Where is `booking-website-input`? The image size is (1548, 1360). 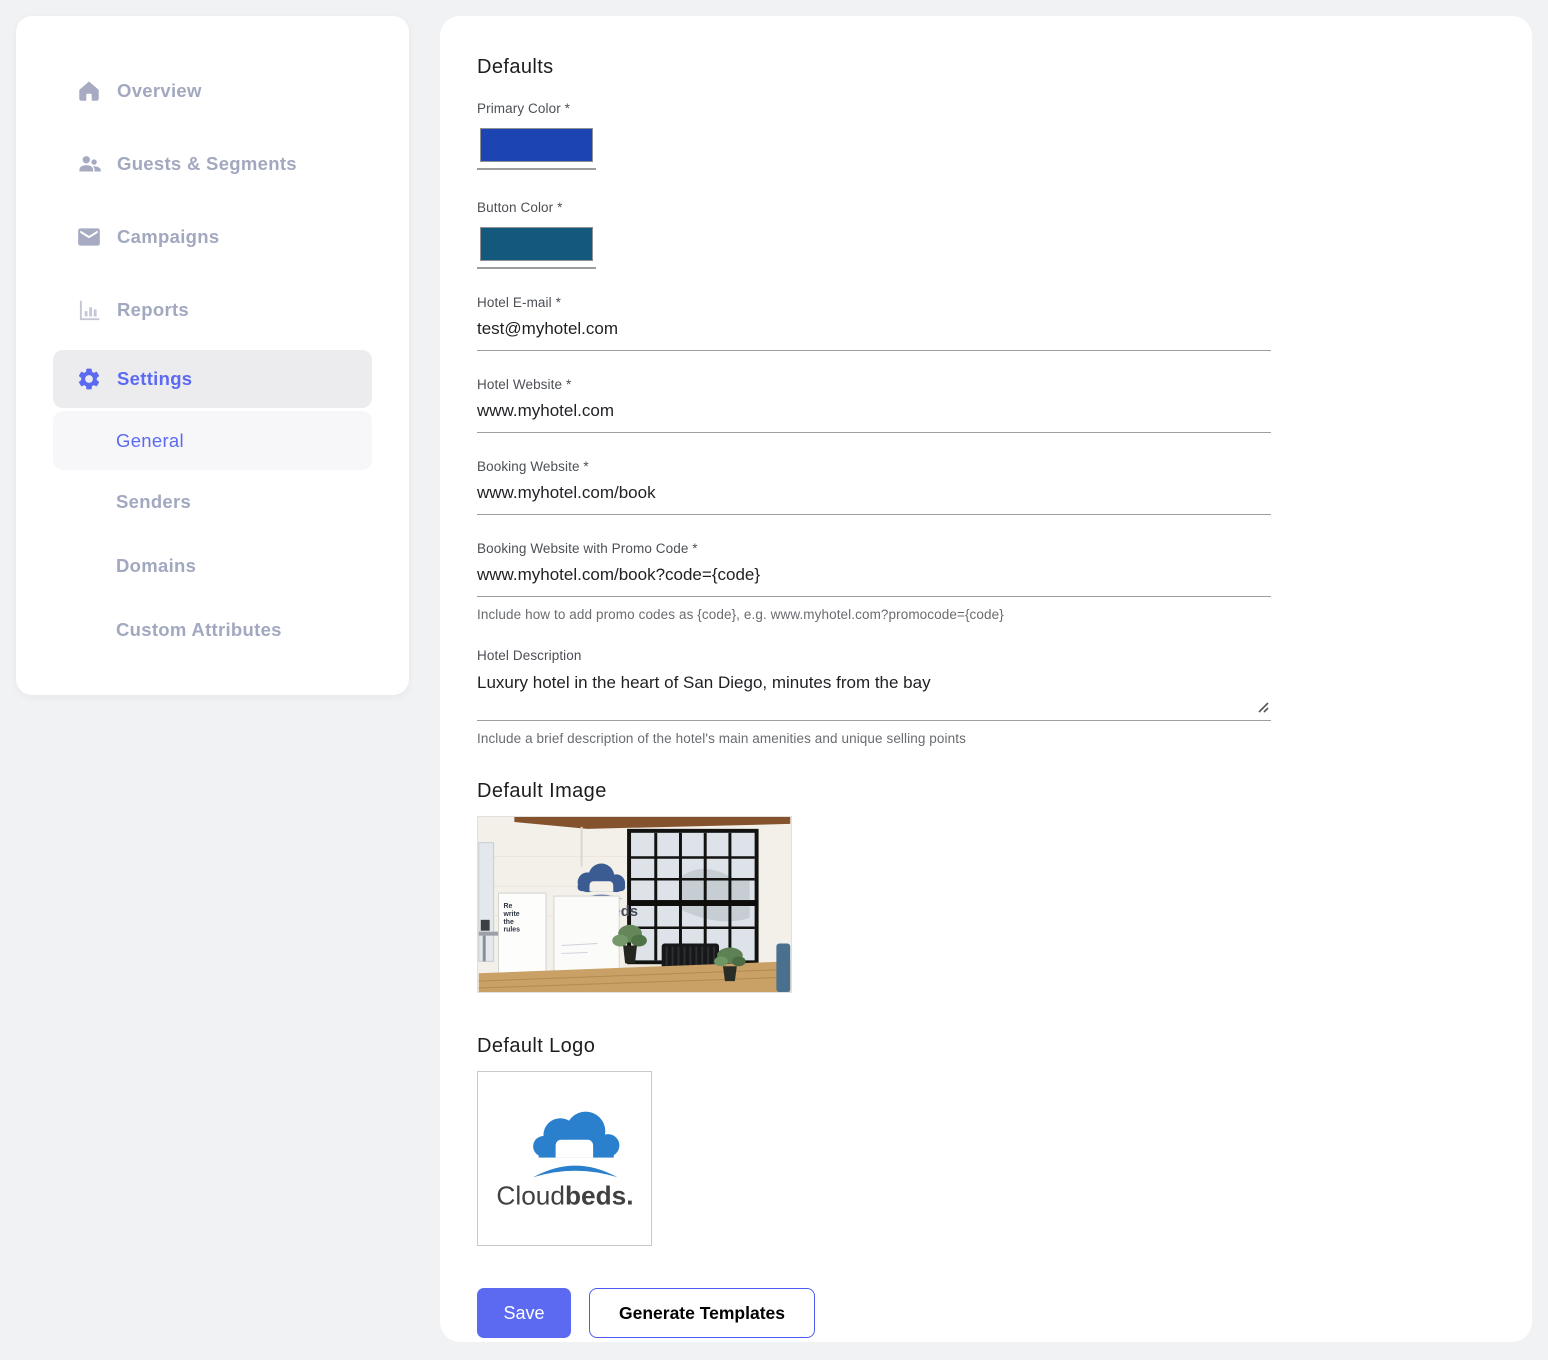 booking-website-input is located at coordinates (874, 494).